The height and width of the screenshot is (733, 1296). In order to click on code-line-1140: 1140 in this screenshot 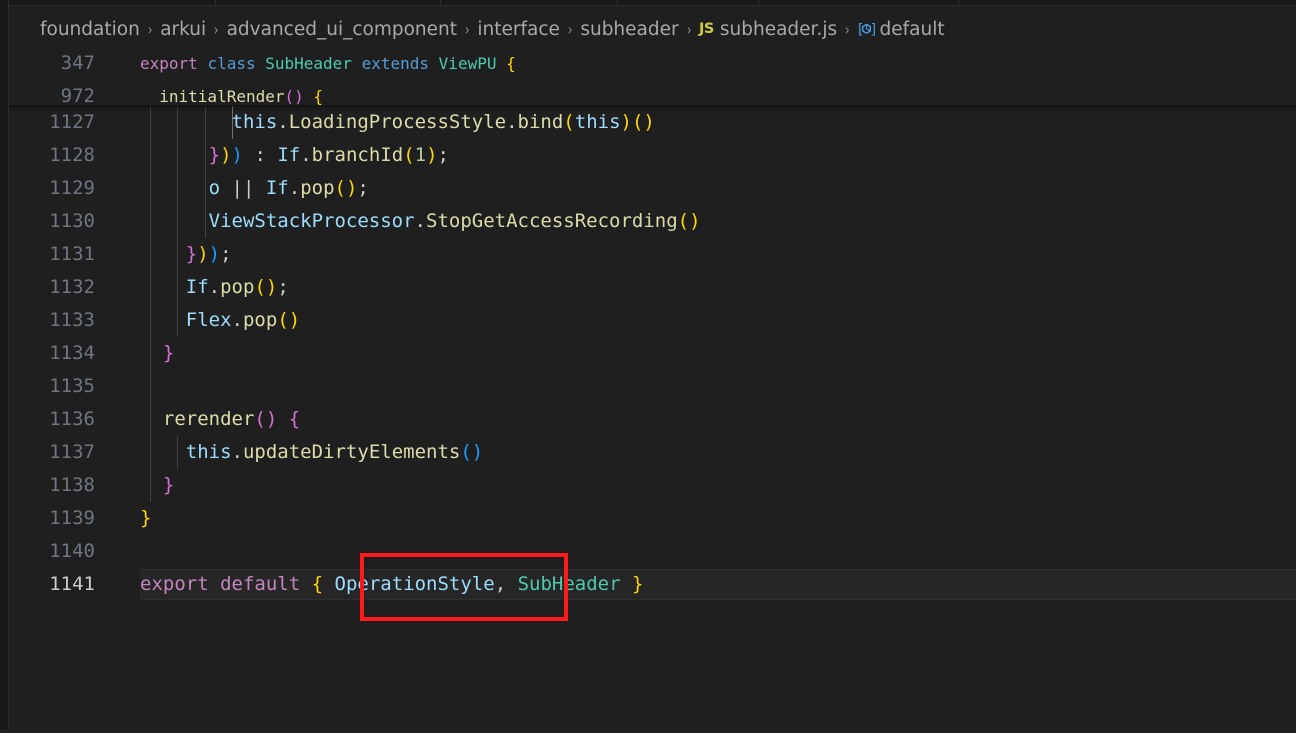, I will do `click(652, 551)`.